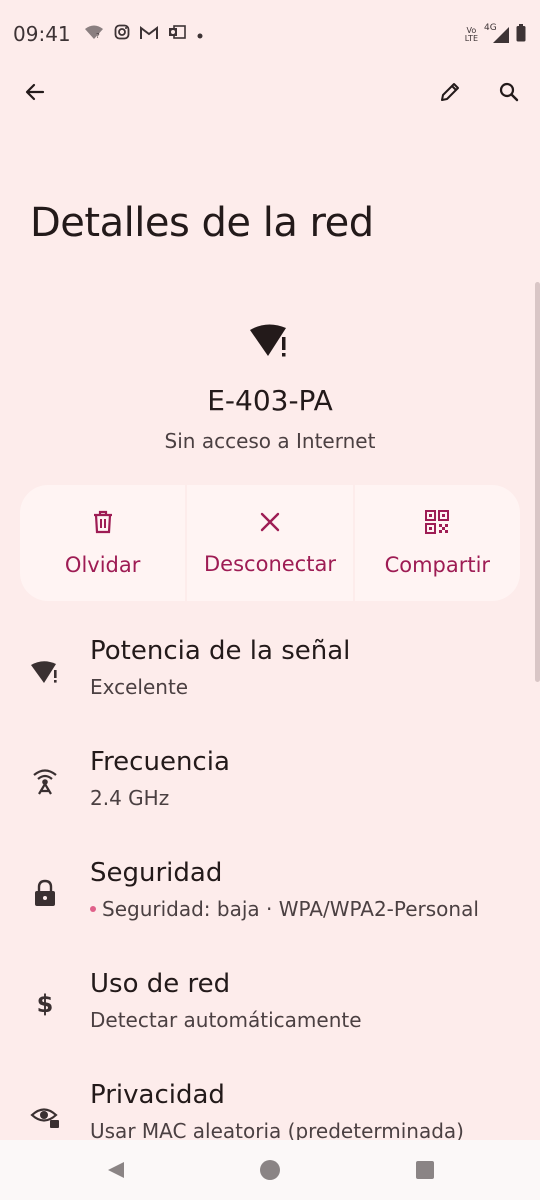  What do you see at coordinates (521, 35) in the screenshot?
I see `battery-icon` at bounding box center [521, 35].